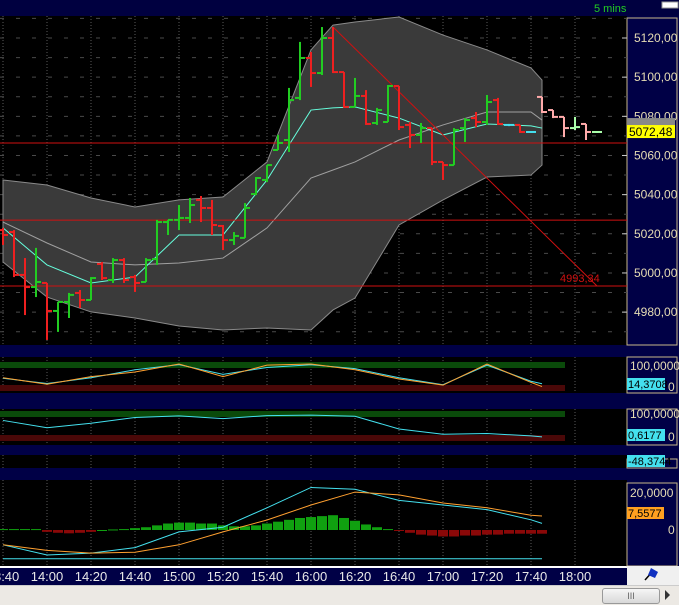 The height and width of the screenshot is (605, 679). Describe the element at coordinates (355, 576) in the screenshot. I see `time-axis-label: 16:20` at that location.